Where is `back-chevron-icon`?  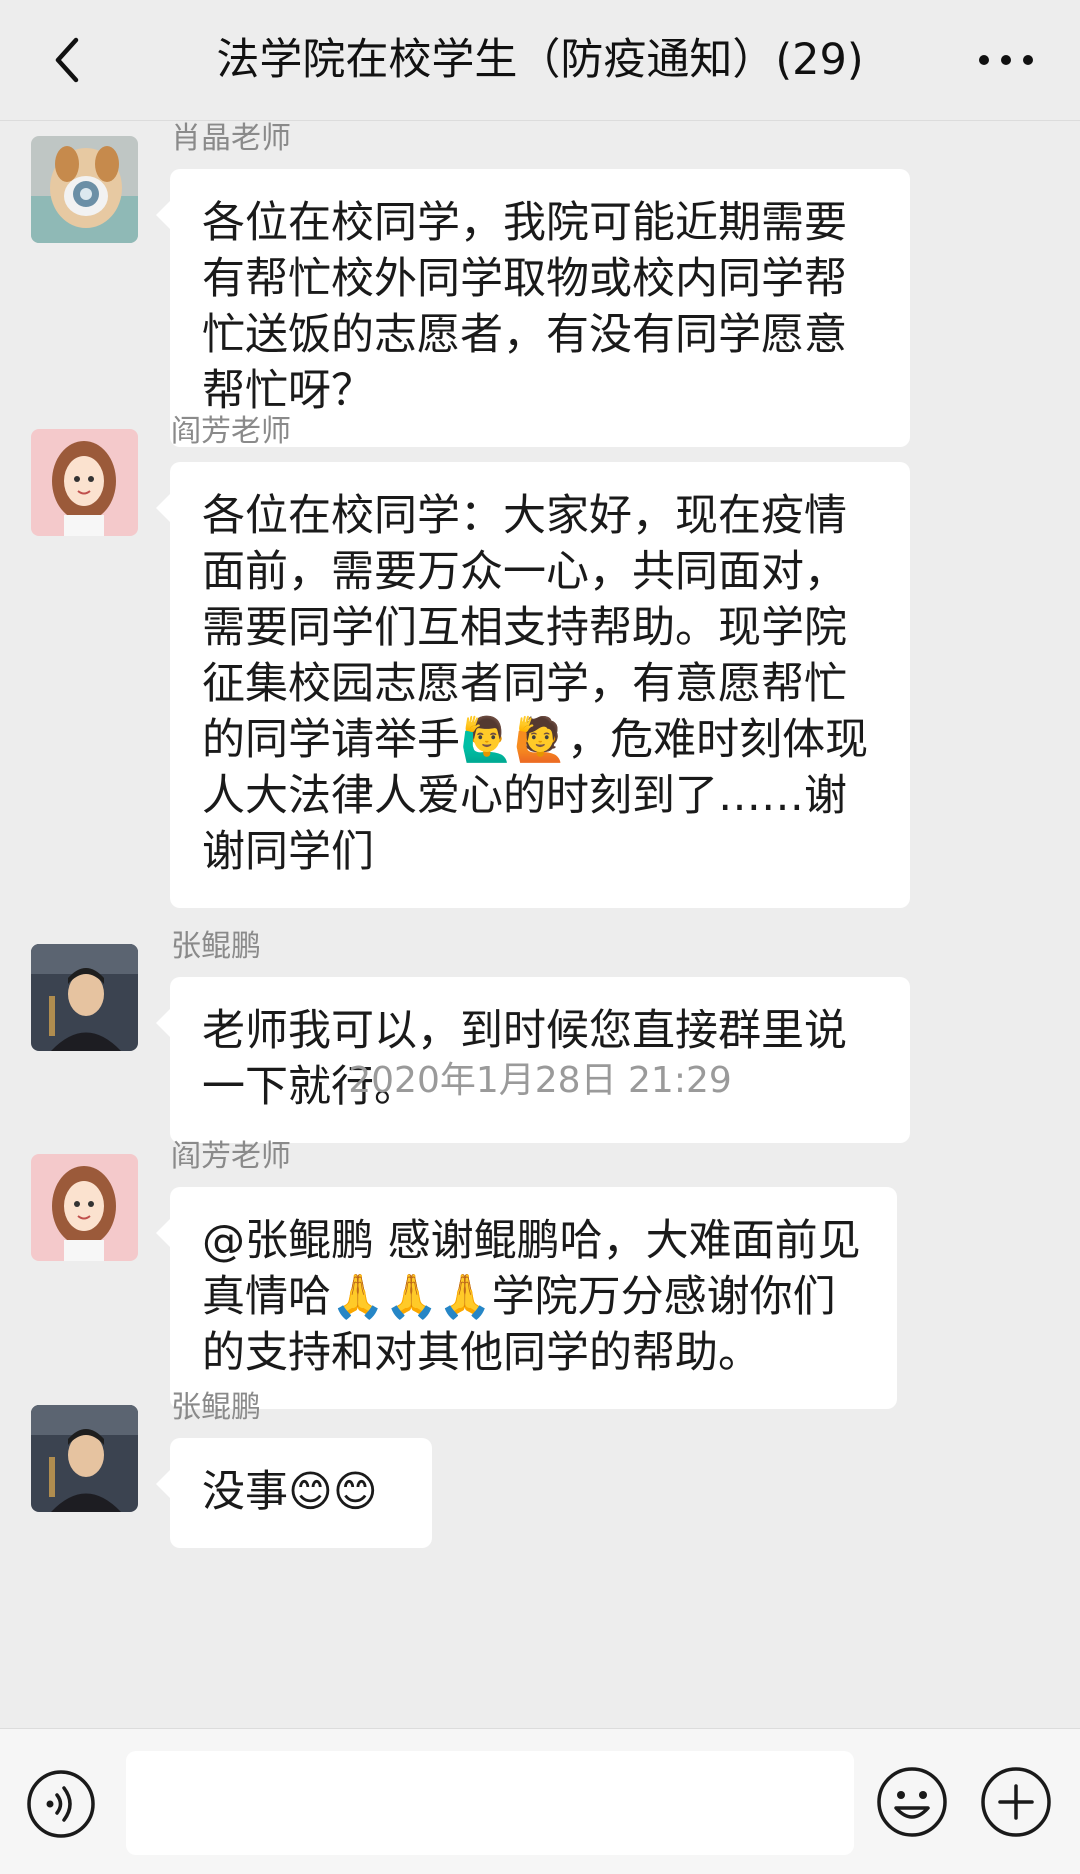 back-chevron-icon is located at coordinates (70, 60).